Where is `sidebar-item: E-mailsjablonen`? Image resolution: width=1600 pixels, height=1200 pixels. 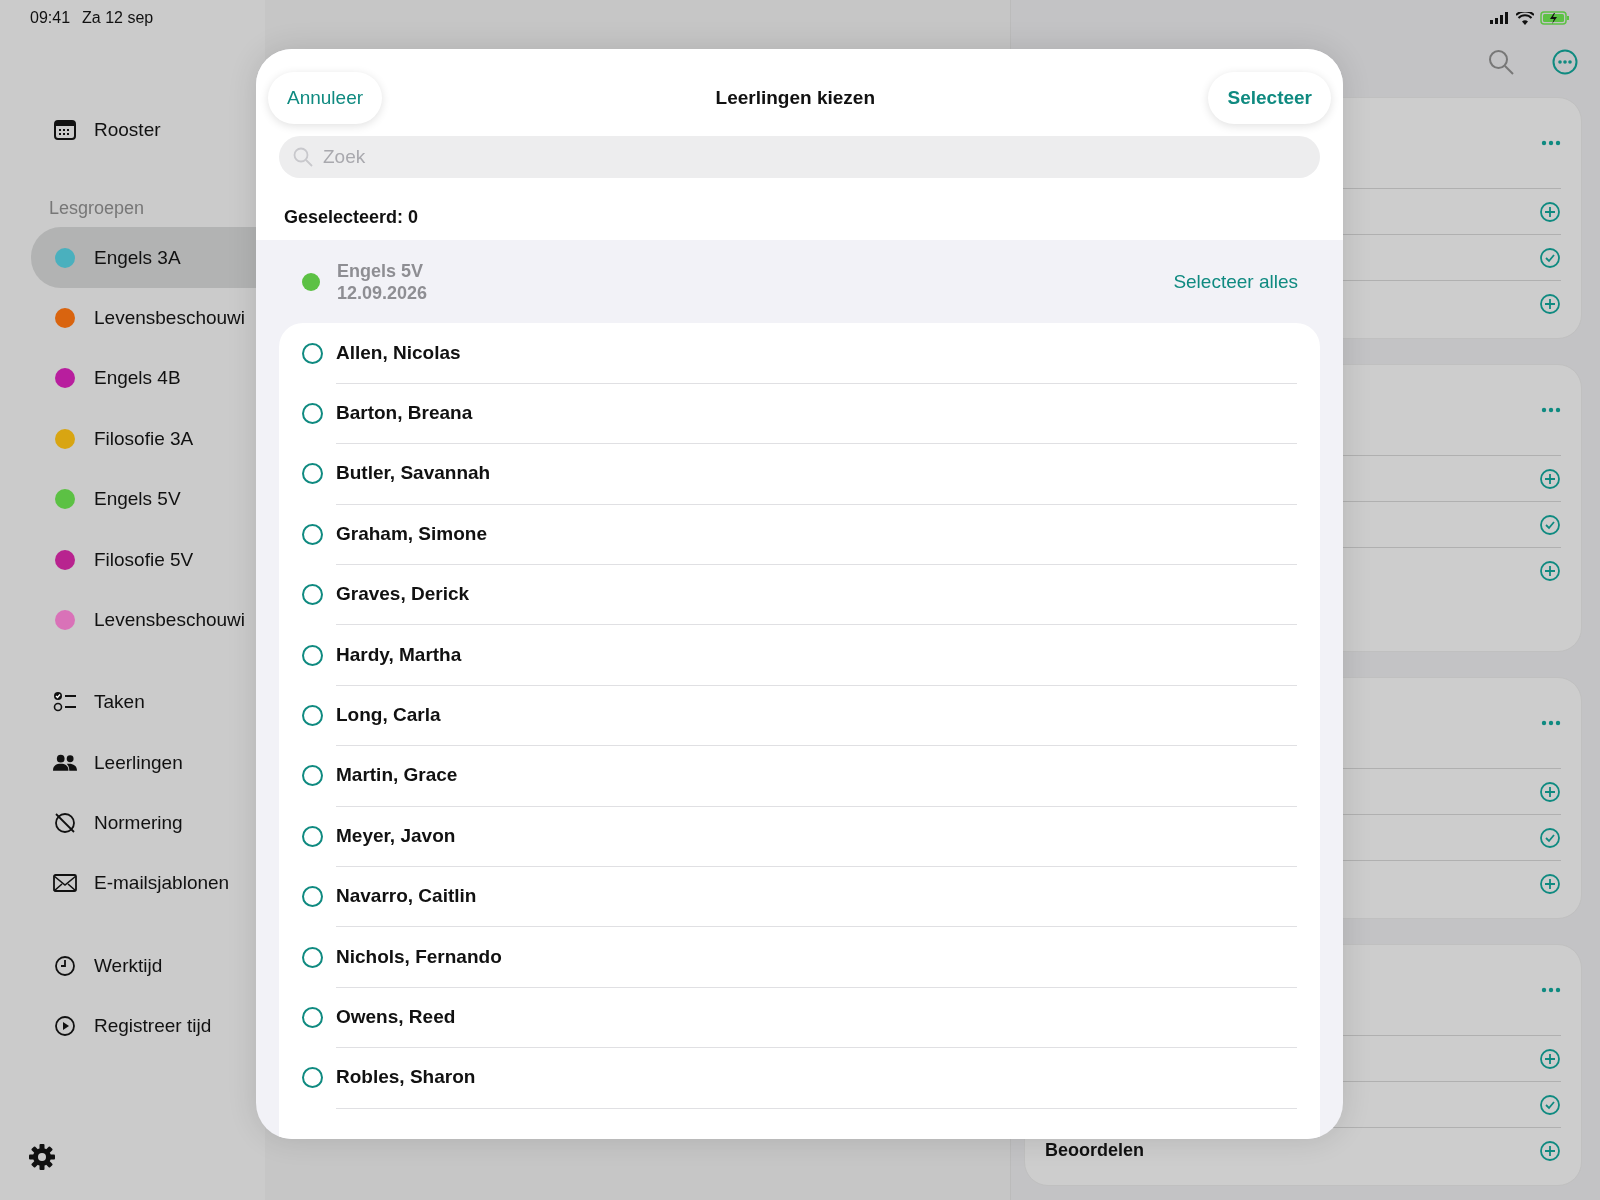 sidebar-item: E-mailsjablonen is located at coordinates (148, 883).